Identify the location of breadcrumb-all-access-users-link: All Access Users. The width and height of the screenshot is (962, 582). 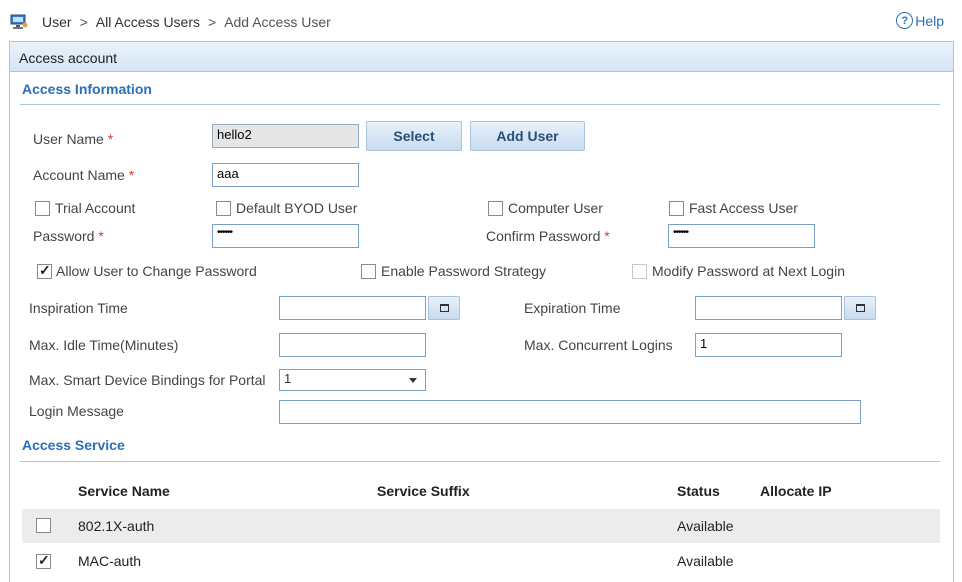
(148, 22).